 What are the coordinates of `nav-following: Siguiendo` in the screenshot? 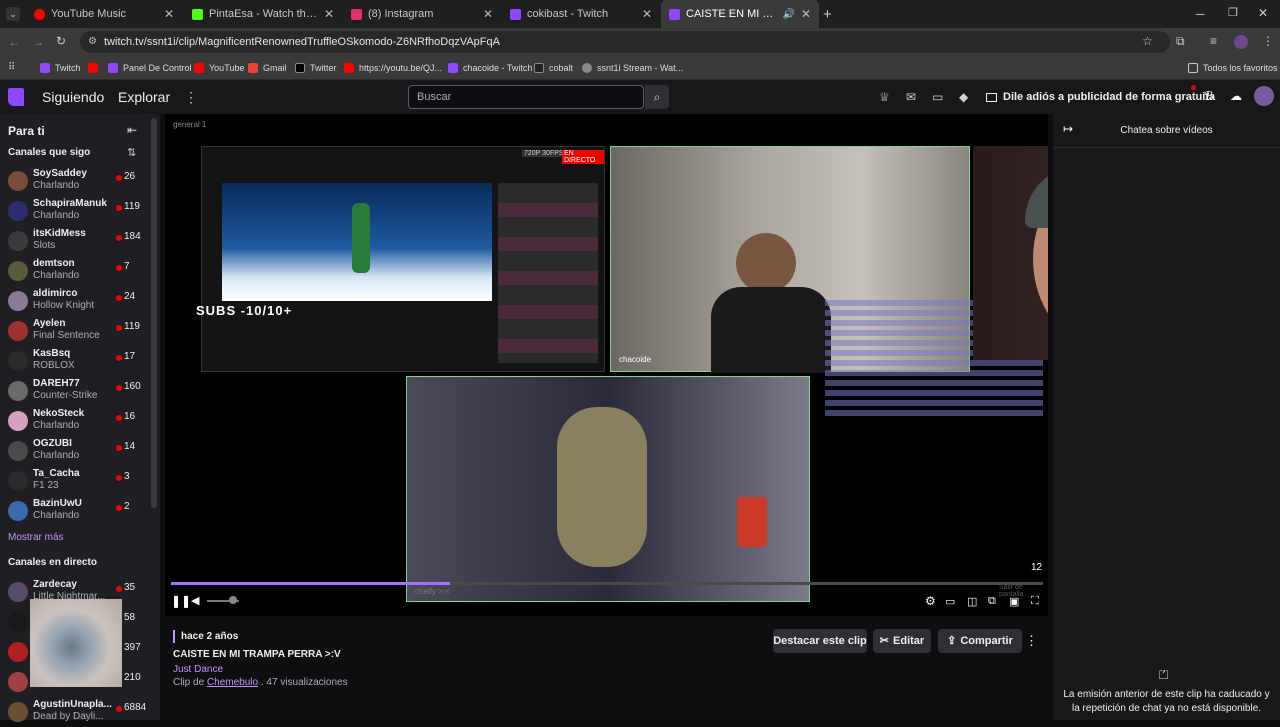 It's located at (73, 97).